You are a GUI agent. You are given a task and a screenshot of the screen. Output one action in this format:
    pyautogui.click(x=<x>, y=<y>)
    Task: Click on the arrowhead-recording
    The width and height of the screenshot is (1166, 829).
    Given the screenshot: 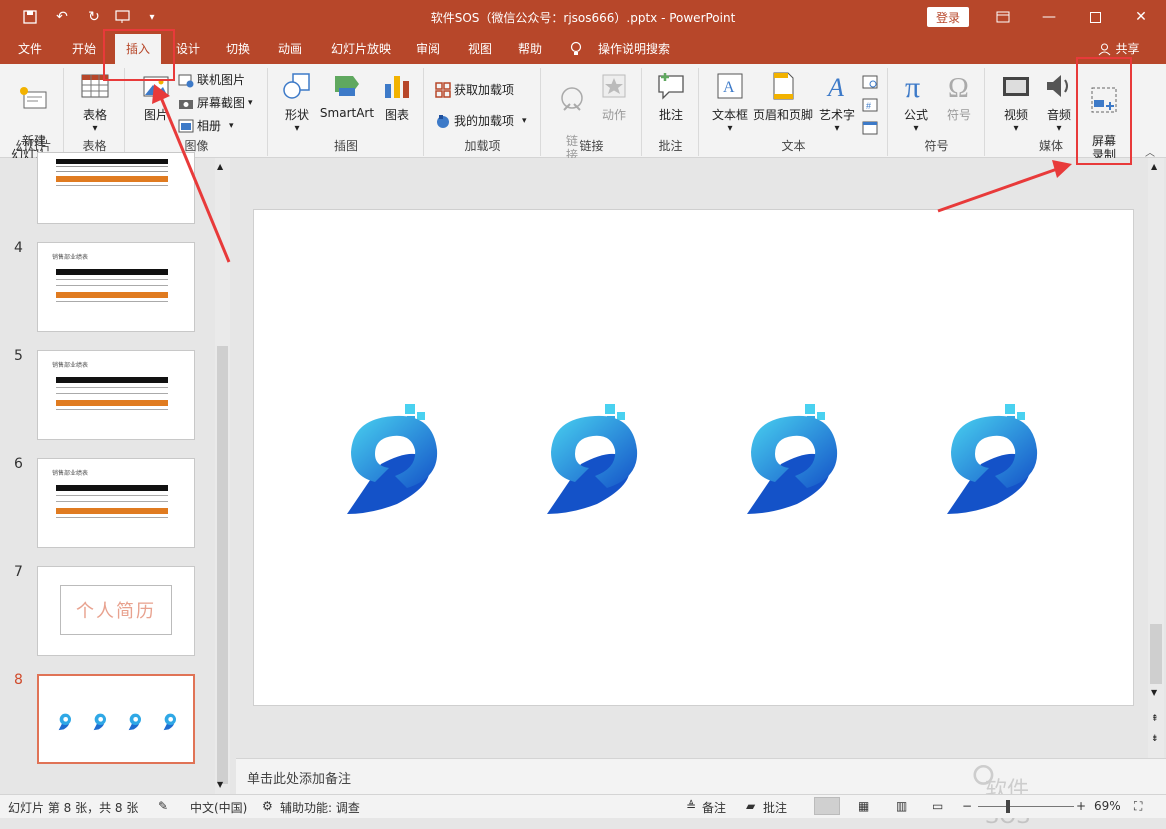 What is the action you would take?
    pyautogui.click(x=1062, y=169)
    